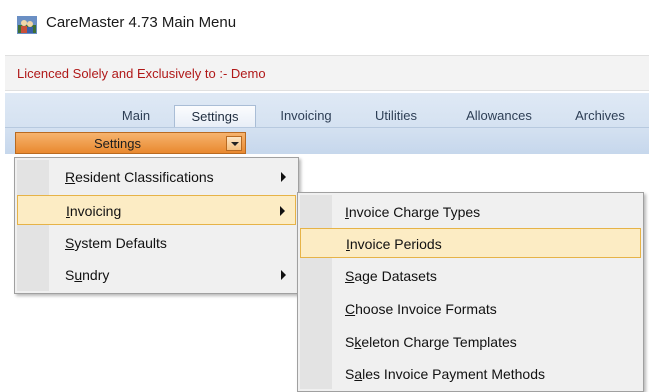 The width and height of the screenshot is (649, 392). I want to click on title-bar: CareMaster 4.73 Main Menu, so click(324, 25).